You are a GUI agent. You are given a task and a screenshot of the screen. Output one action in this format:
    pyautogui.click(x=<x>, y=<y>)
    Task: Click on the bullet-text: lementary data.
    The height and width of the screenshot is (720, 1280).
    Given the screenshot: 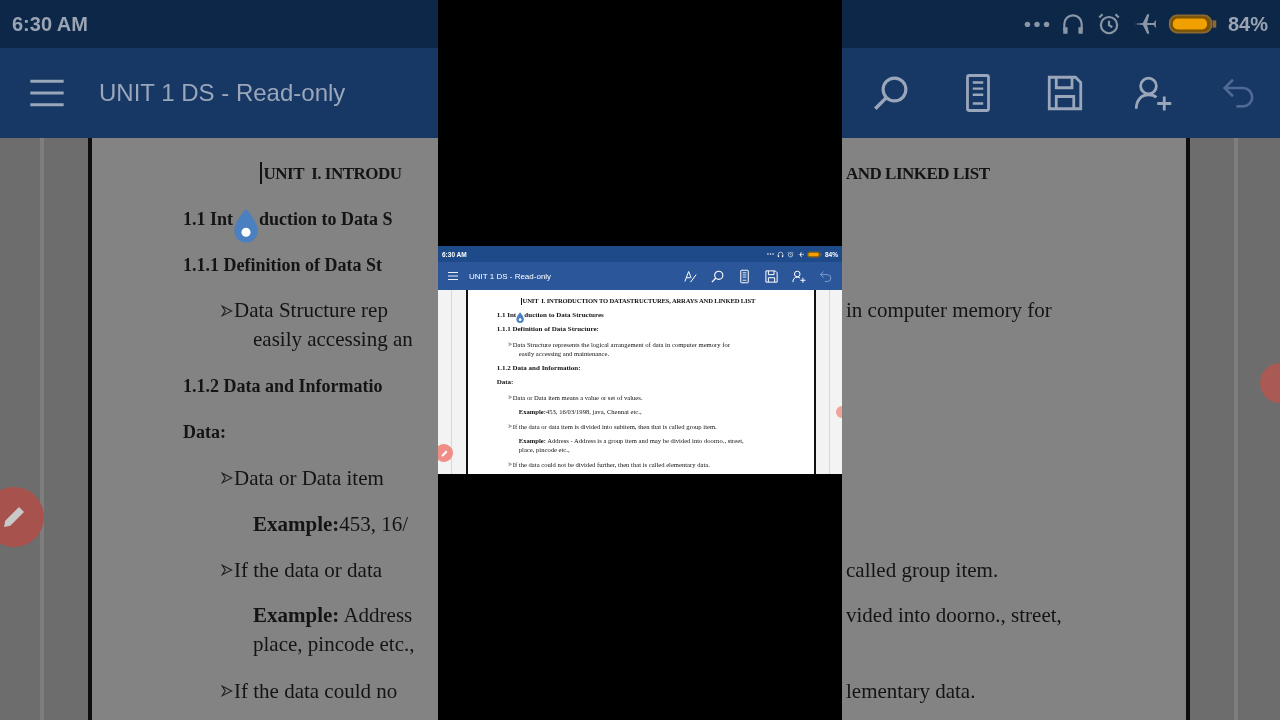 What is the action you would take?
    pyautogui.click(x=911, y=691)
    